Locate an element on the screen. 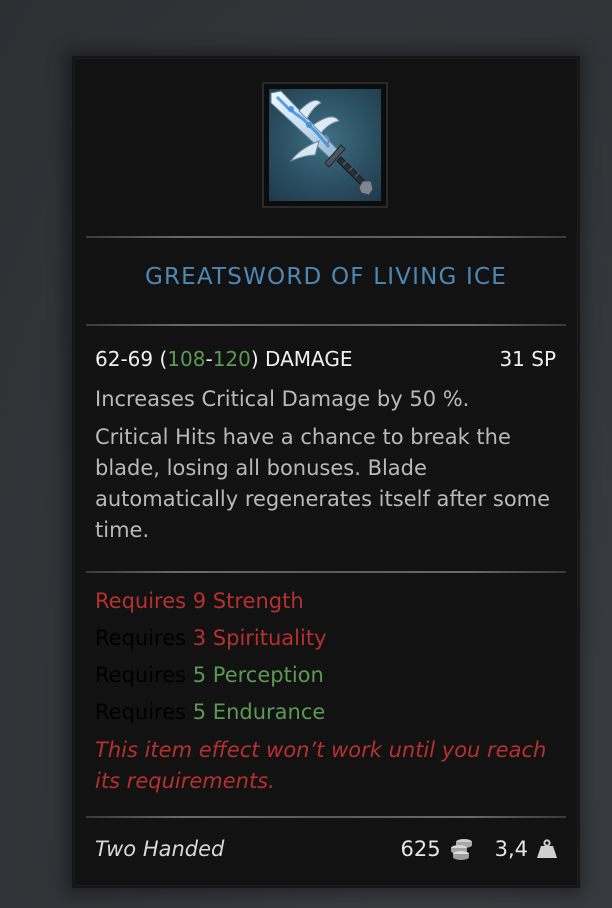 This screenshot has width=612, height=908. item-icon-frame is located at coordinates (325, 145).